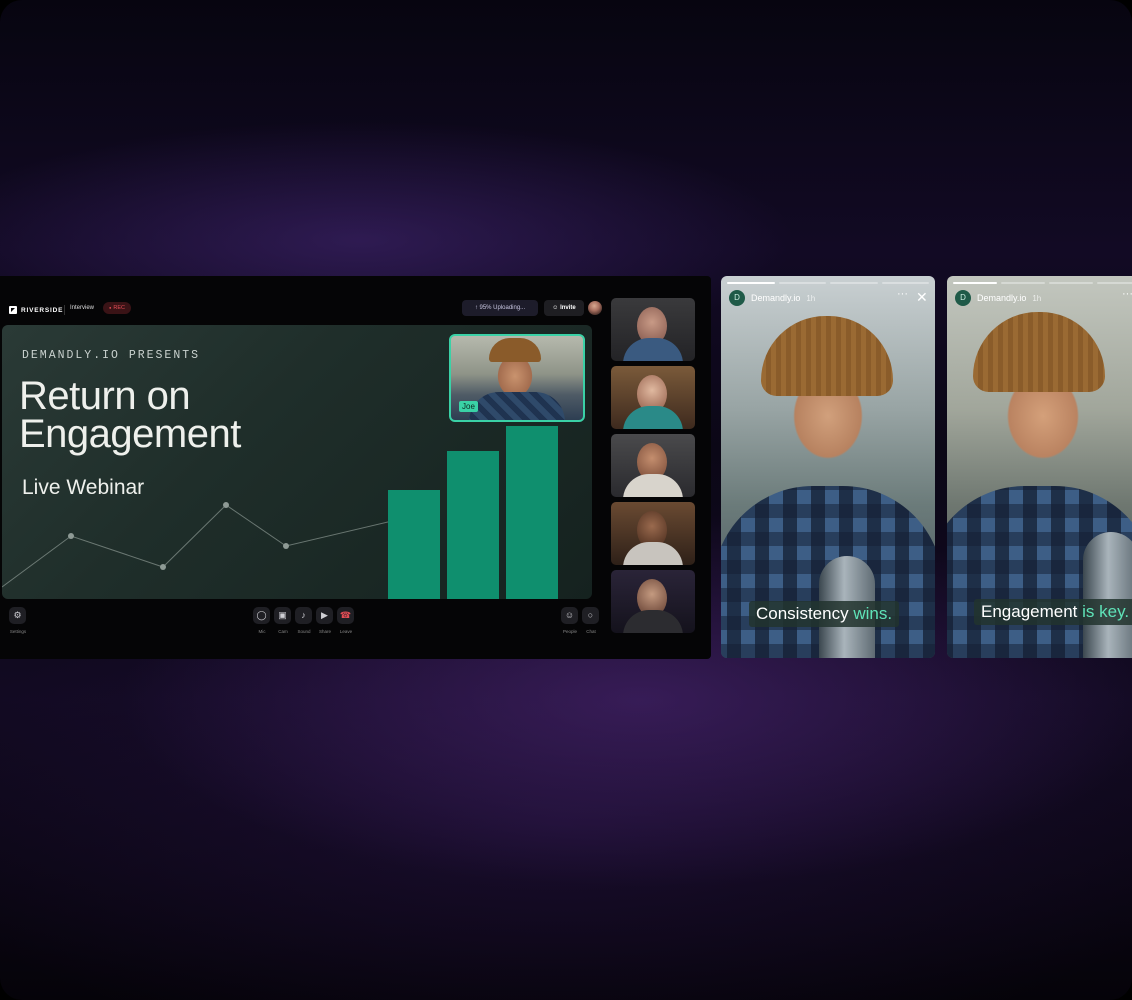  I want to click on recording-badge: REC, so click(117, 308).